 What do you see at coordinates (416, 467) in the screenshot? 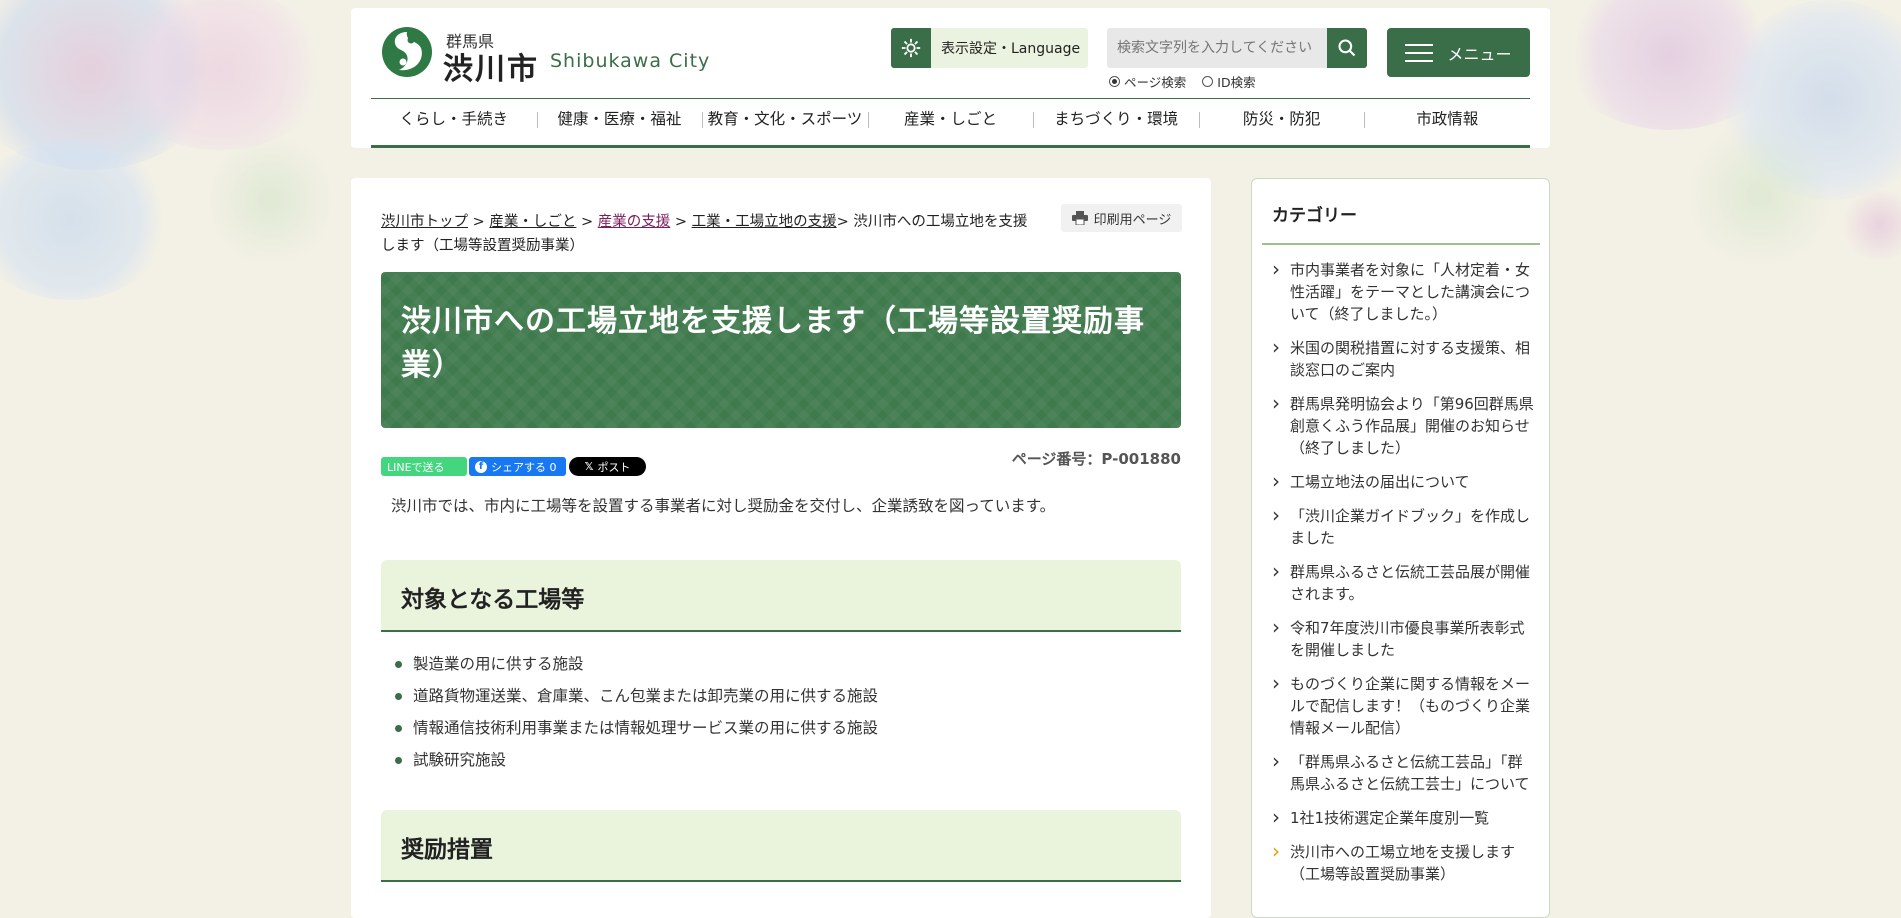
I see `line-share-label: LINEで送る` at bounding box center [416, 467].